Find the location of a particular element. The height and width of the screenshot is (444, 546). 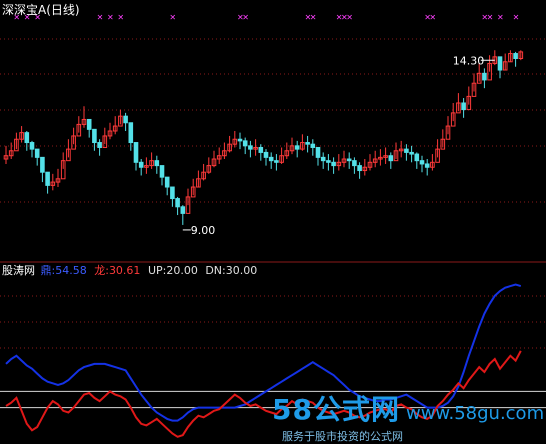

up-label: UP: is located at coordinates (157, 270).